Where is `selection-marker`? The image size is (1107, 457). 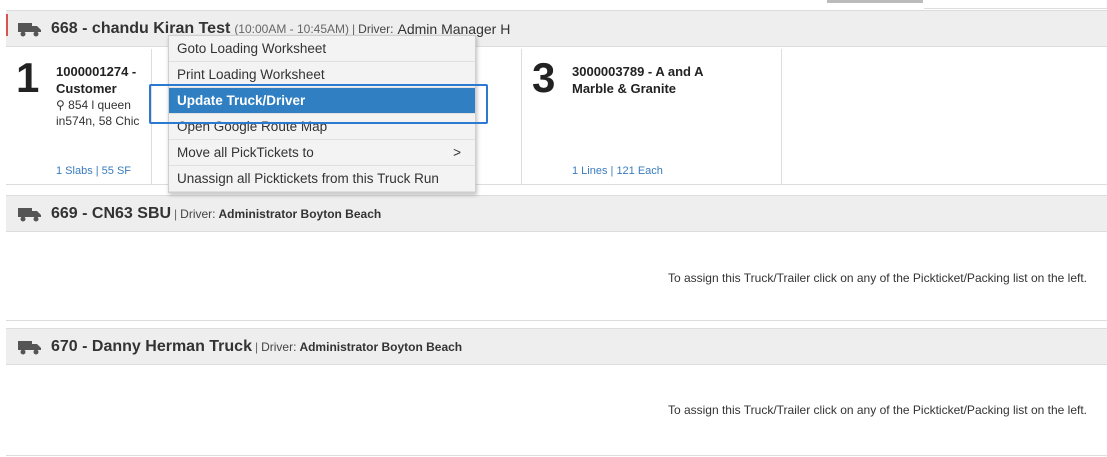 selection-marker is located at coordinates (7, 25).